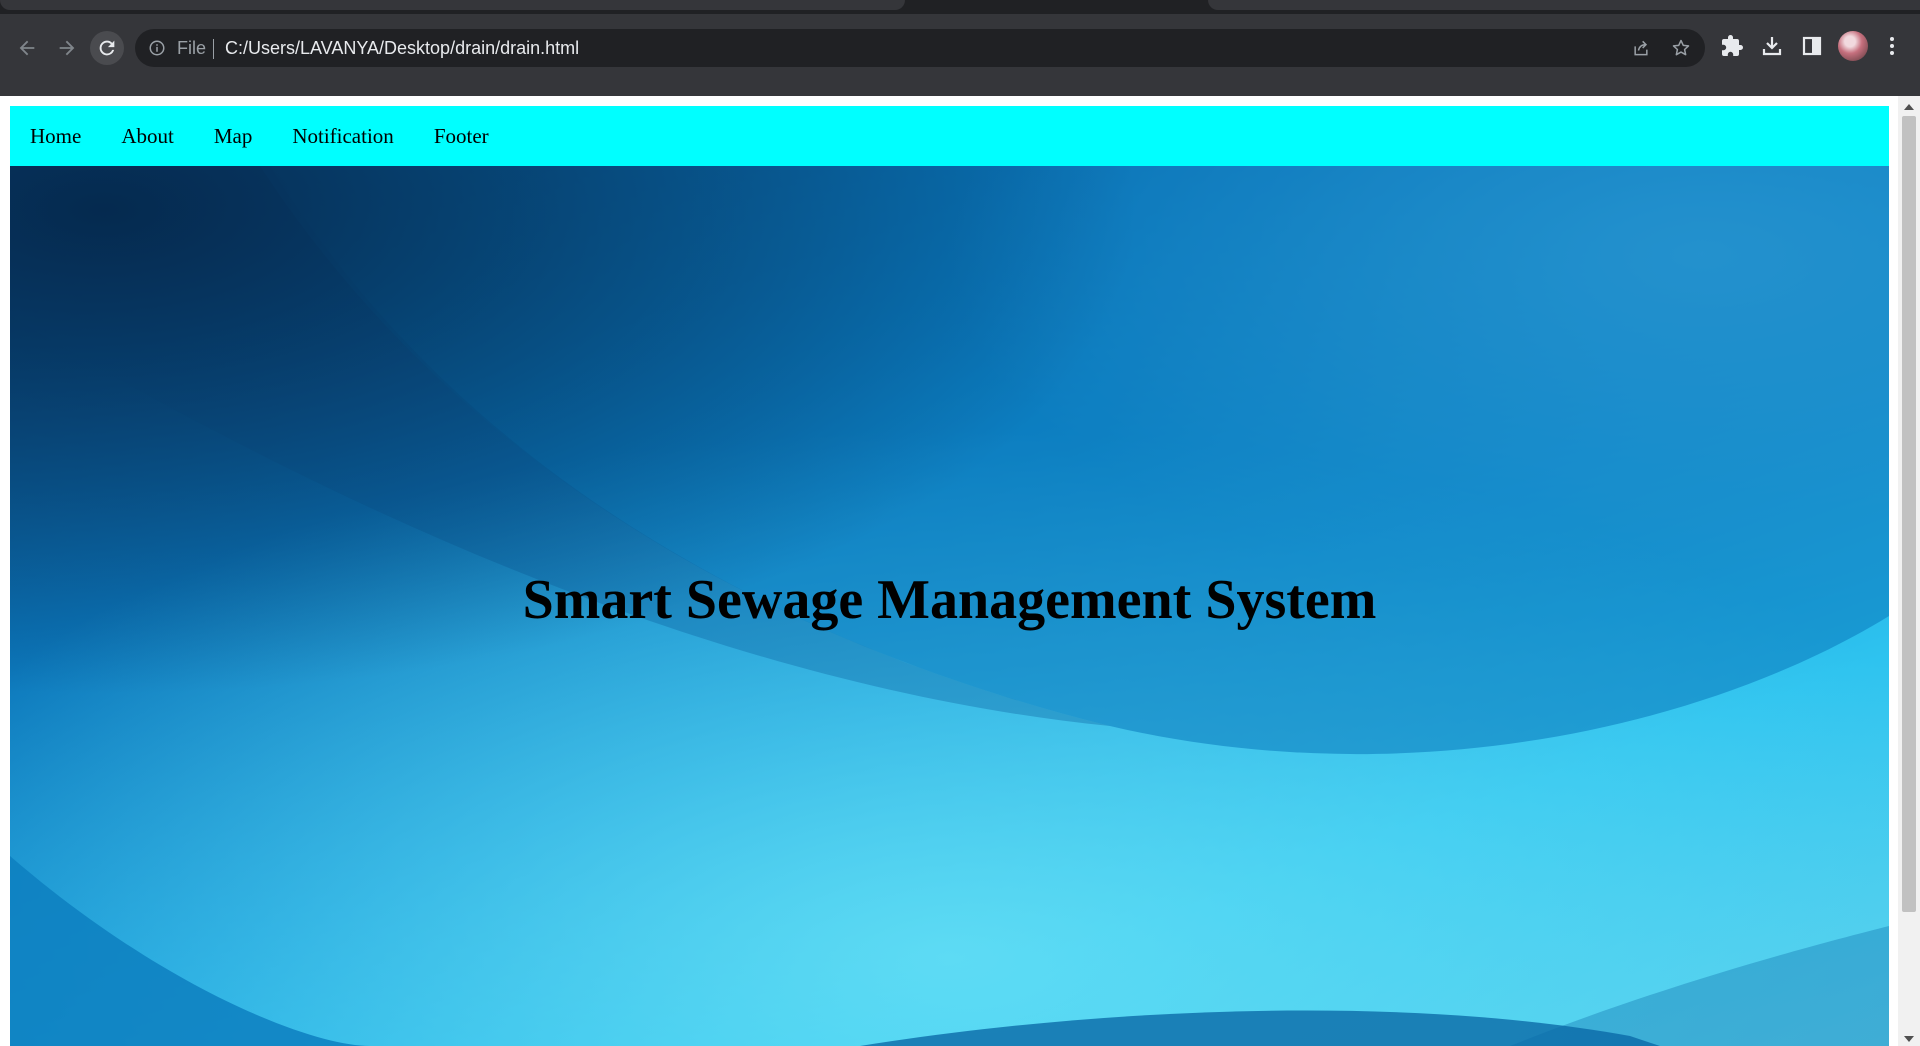 The width and height of the screenshot is (1920, 1046). I want to click on divider, so click(213, 49).